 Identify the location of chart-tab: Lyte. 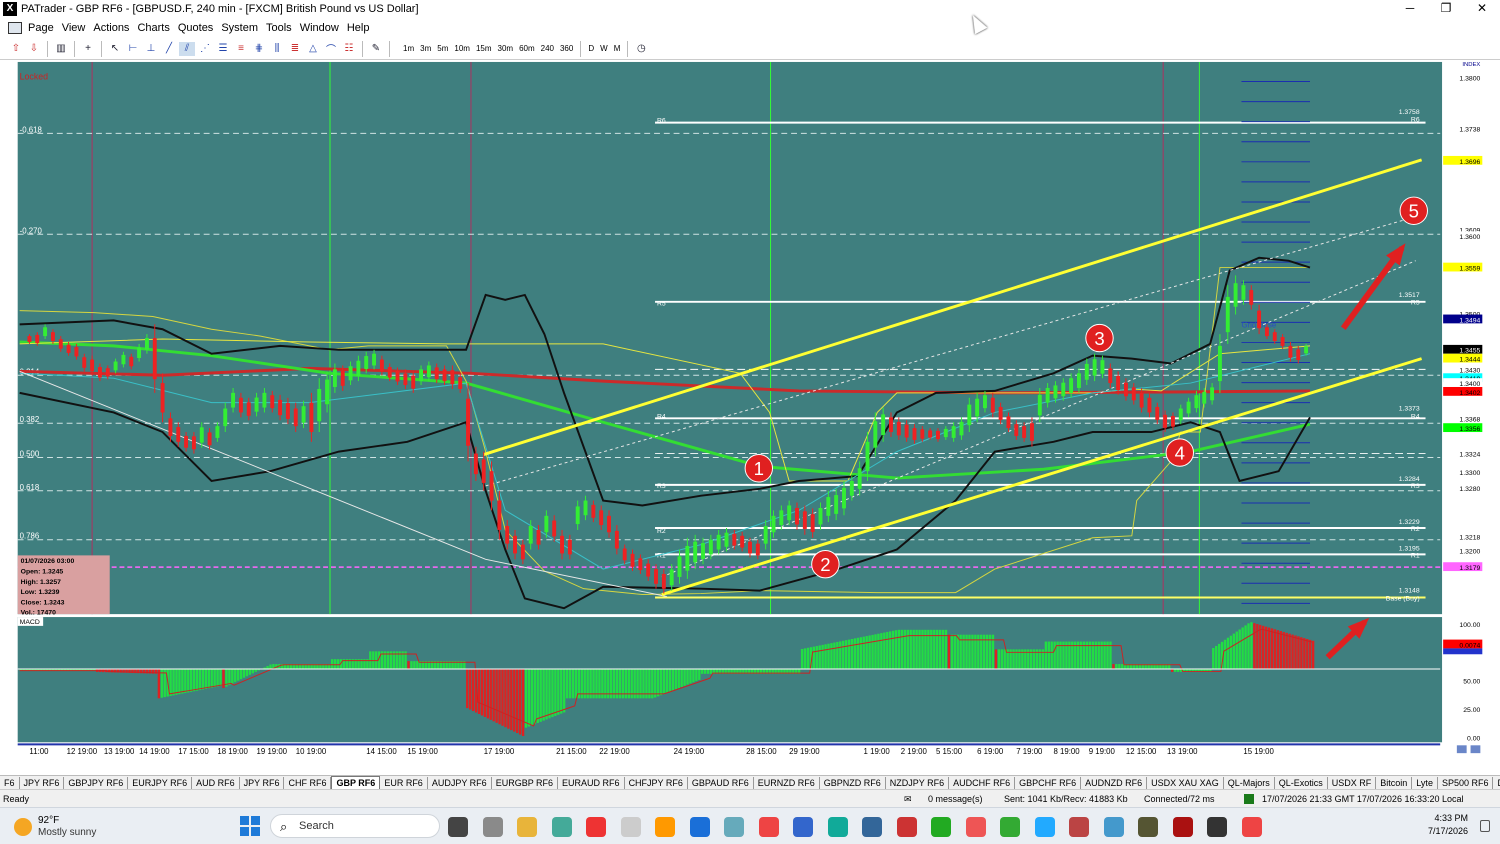
(1425, 782).